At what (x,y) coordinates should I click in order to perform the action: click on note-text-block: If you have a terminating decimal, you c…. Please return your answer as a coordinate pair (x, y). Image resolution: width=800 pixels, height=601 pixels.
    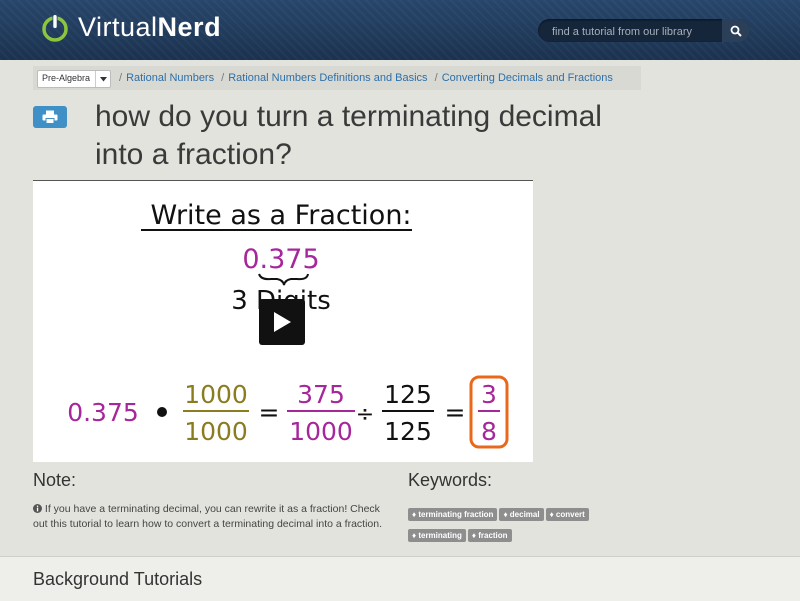
    Looking at the image, I should click on (213, 517).